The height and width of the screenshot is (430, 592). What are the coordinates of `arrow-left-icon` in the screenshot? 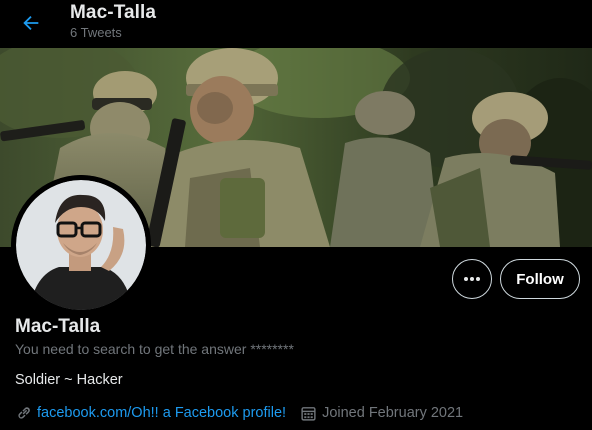 It's located at (31, 23).